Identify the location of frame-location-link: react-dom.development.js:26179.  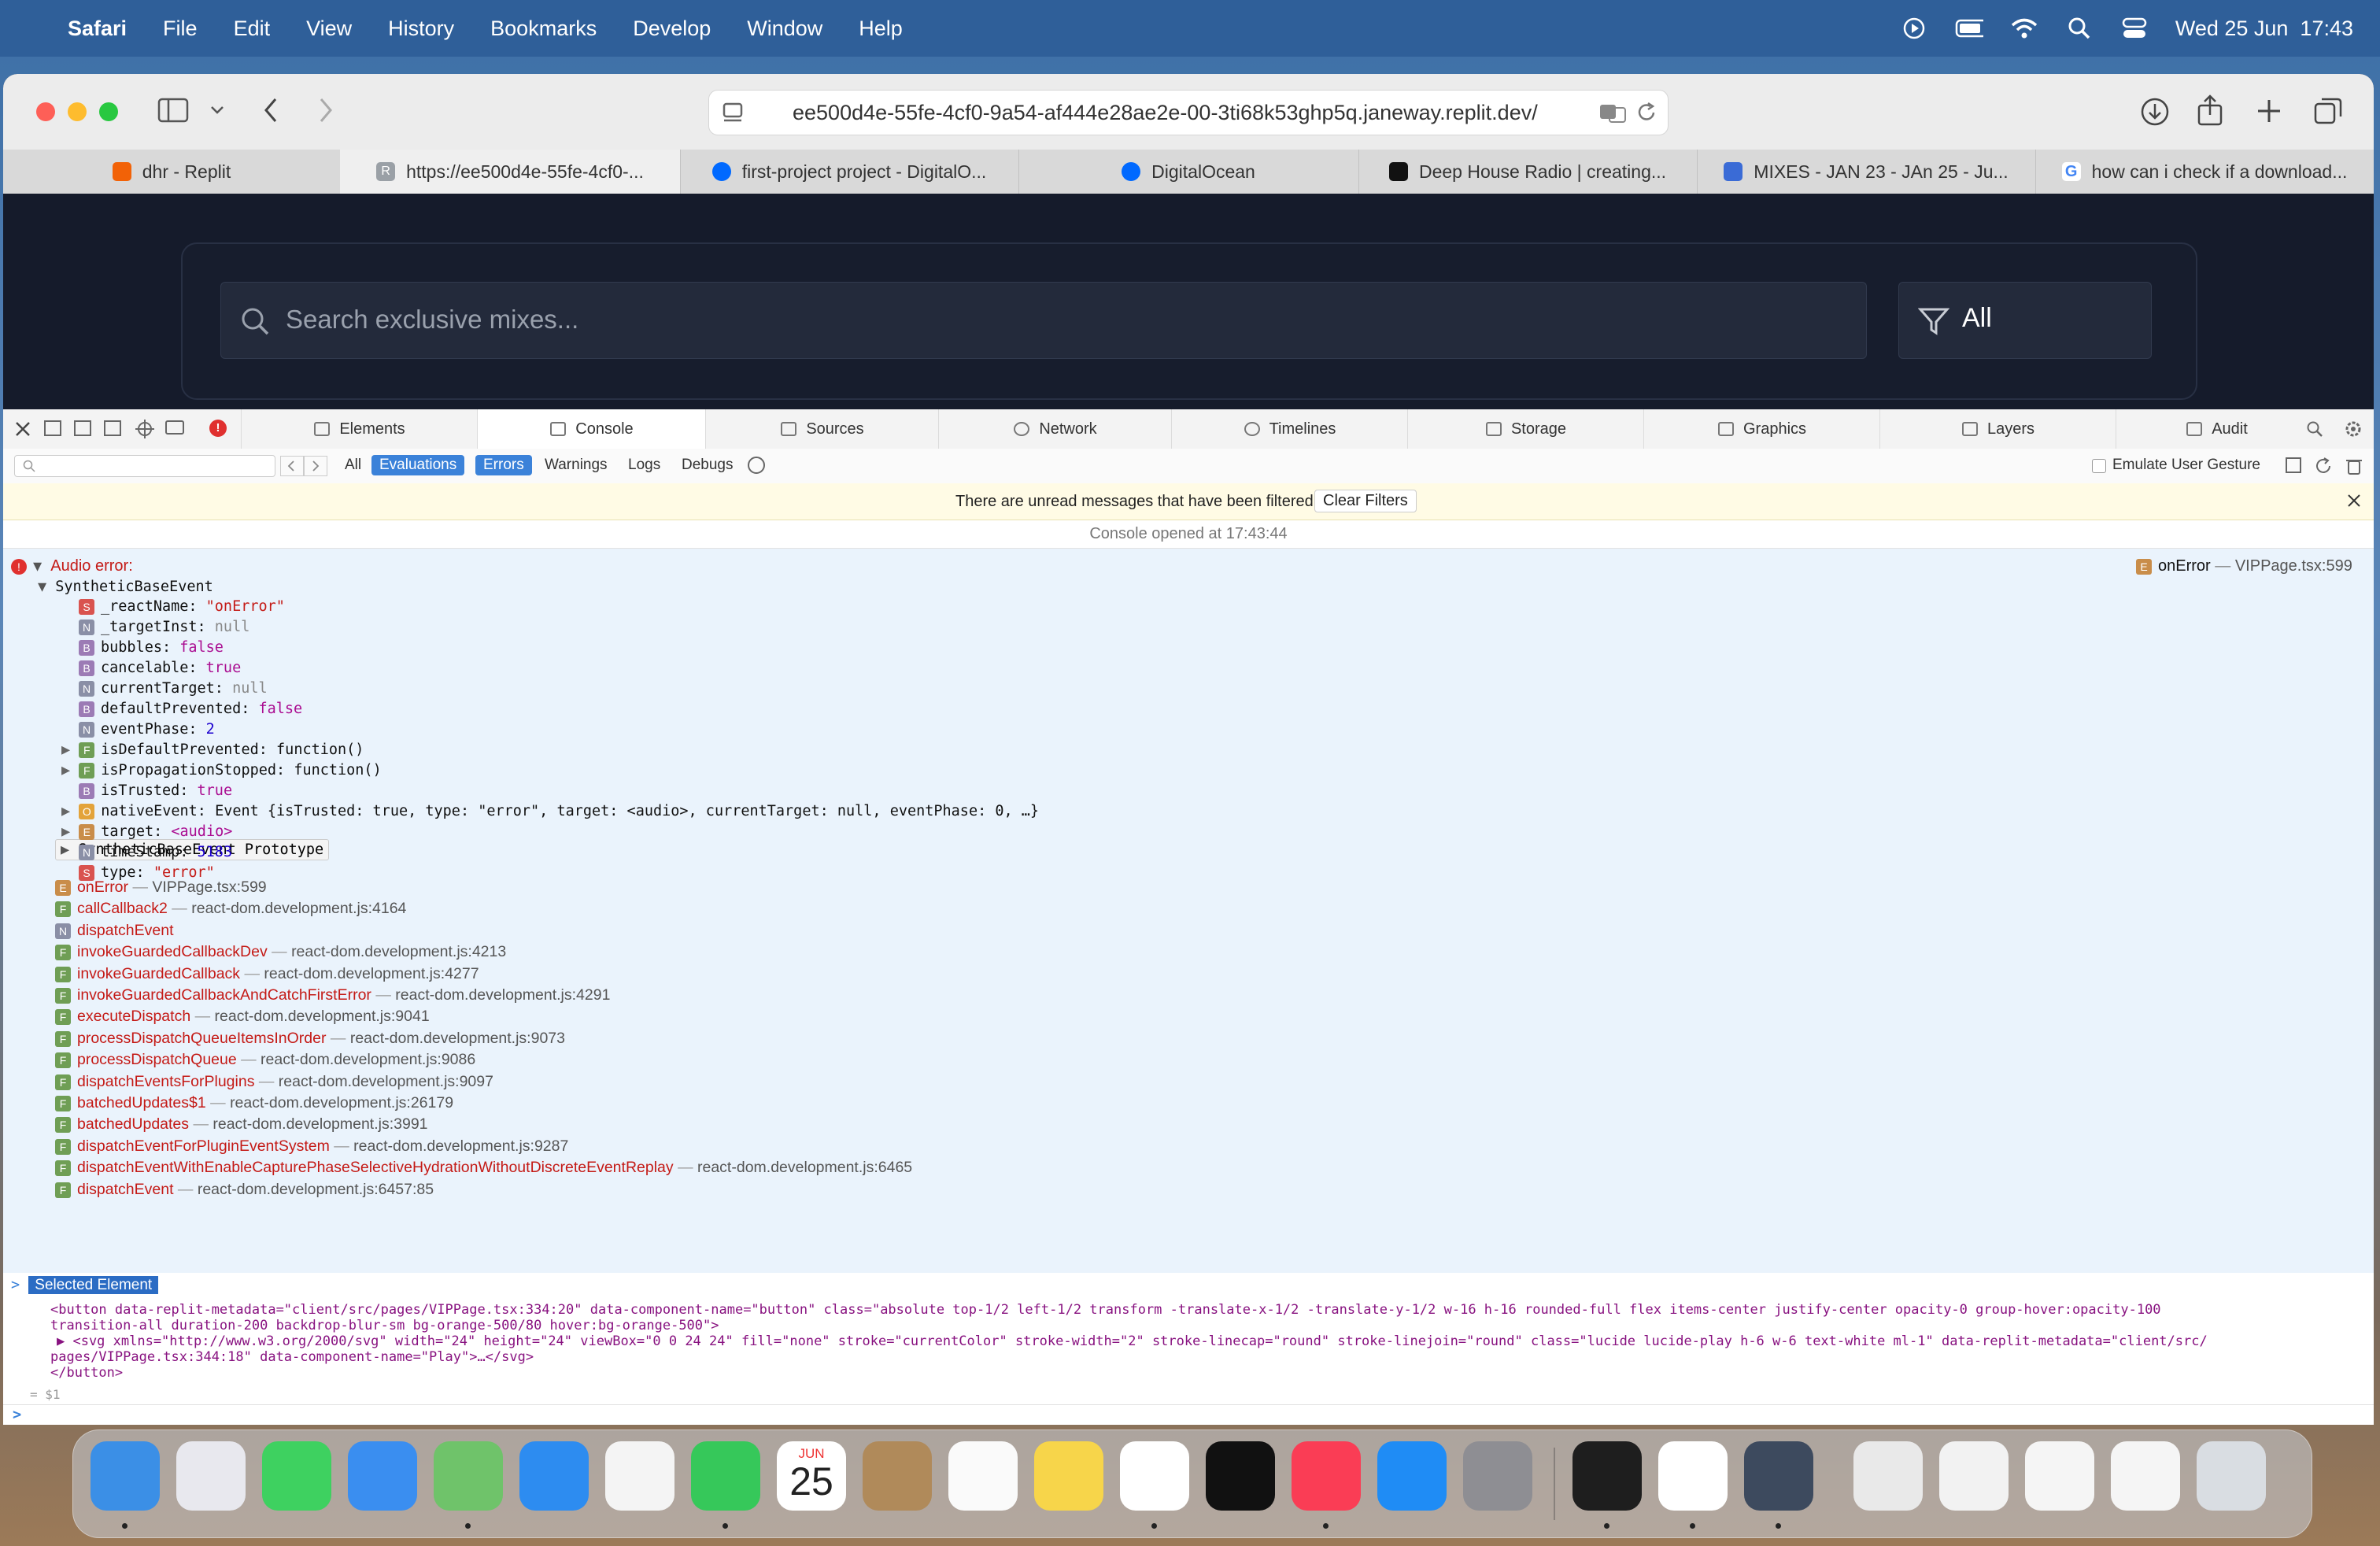
(341, 1103).